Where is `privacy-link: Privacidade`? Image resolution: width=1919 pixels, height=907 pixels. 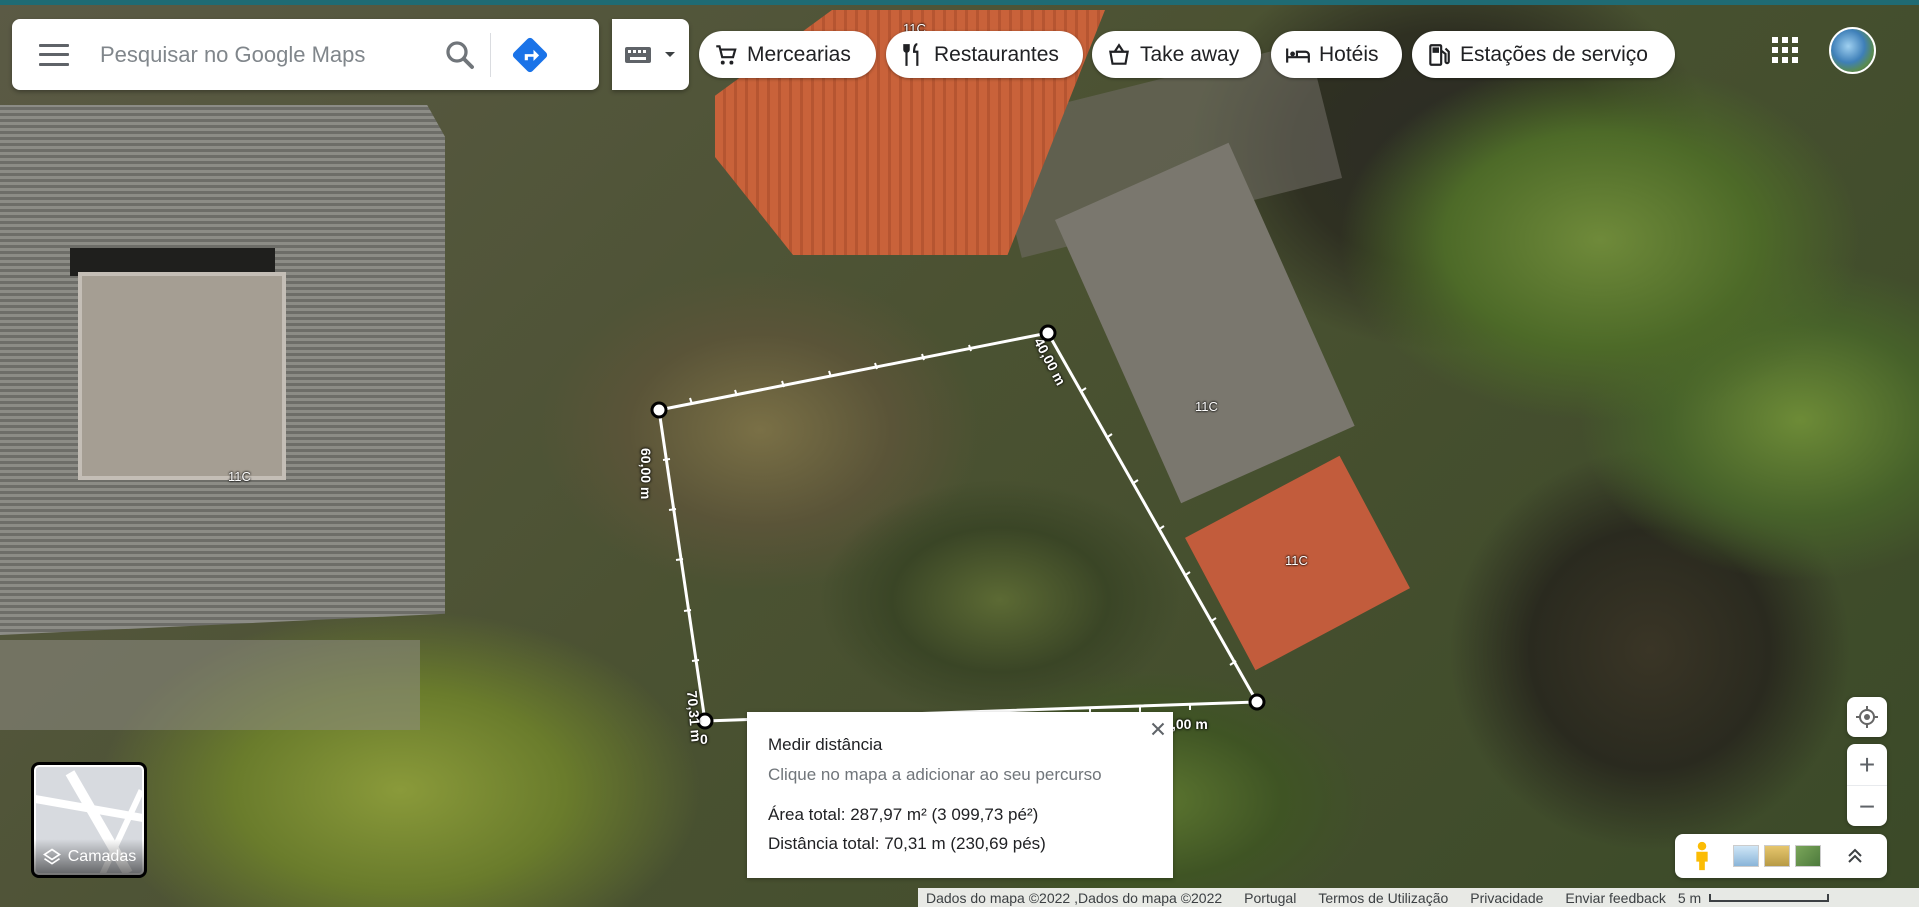
privacy-link: Privacidade is located at coordinates (1506, 898).